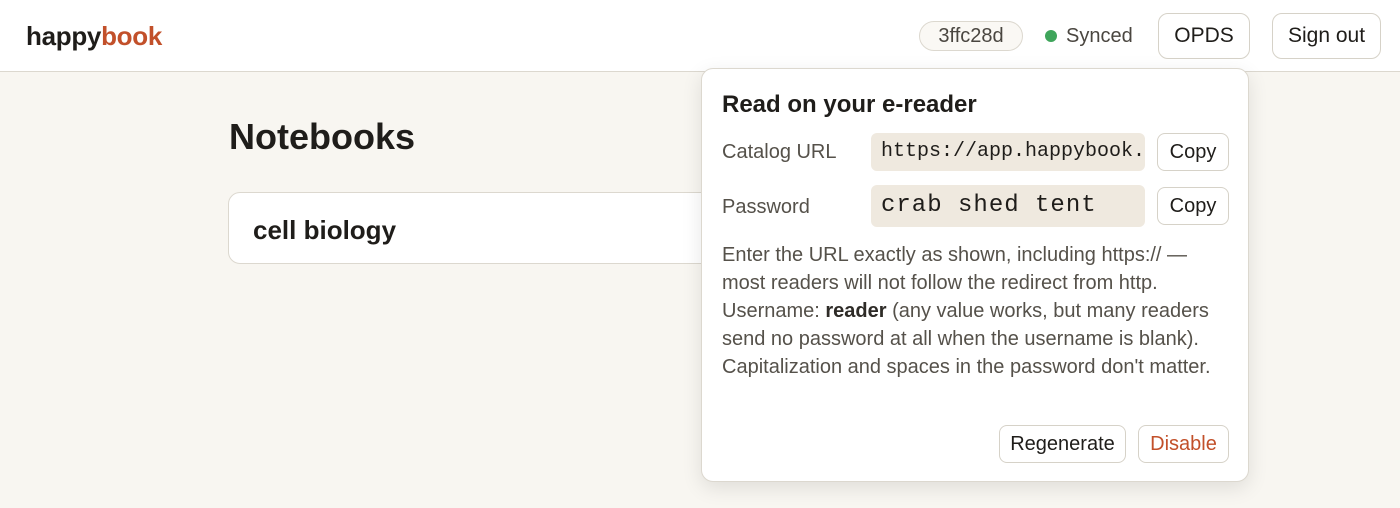 Image resolution: width=1400 pixels, height=508 pixels. Describe the element at coordinates (488, 228) in the screenshot. I see `notebook-card: cell biology` at that location.